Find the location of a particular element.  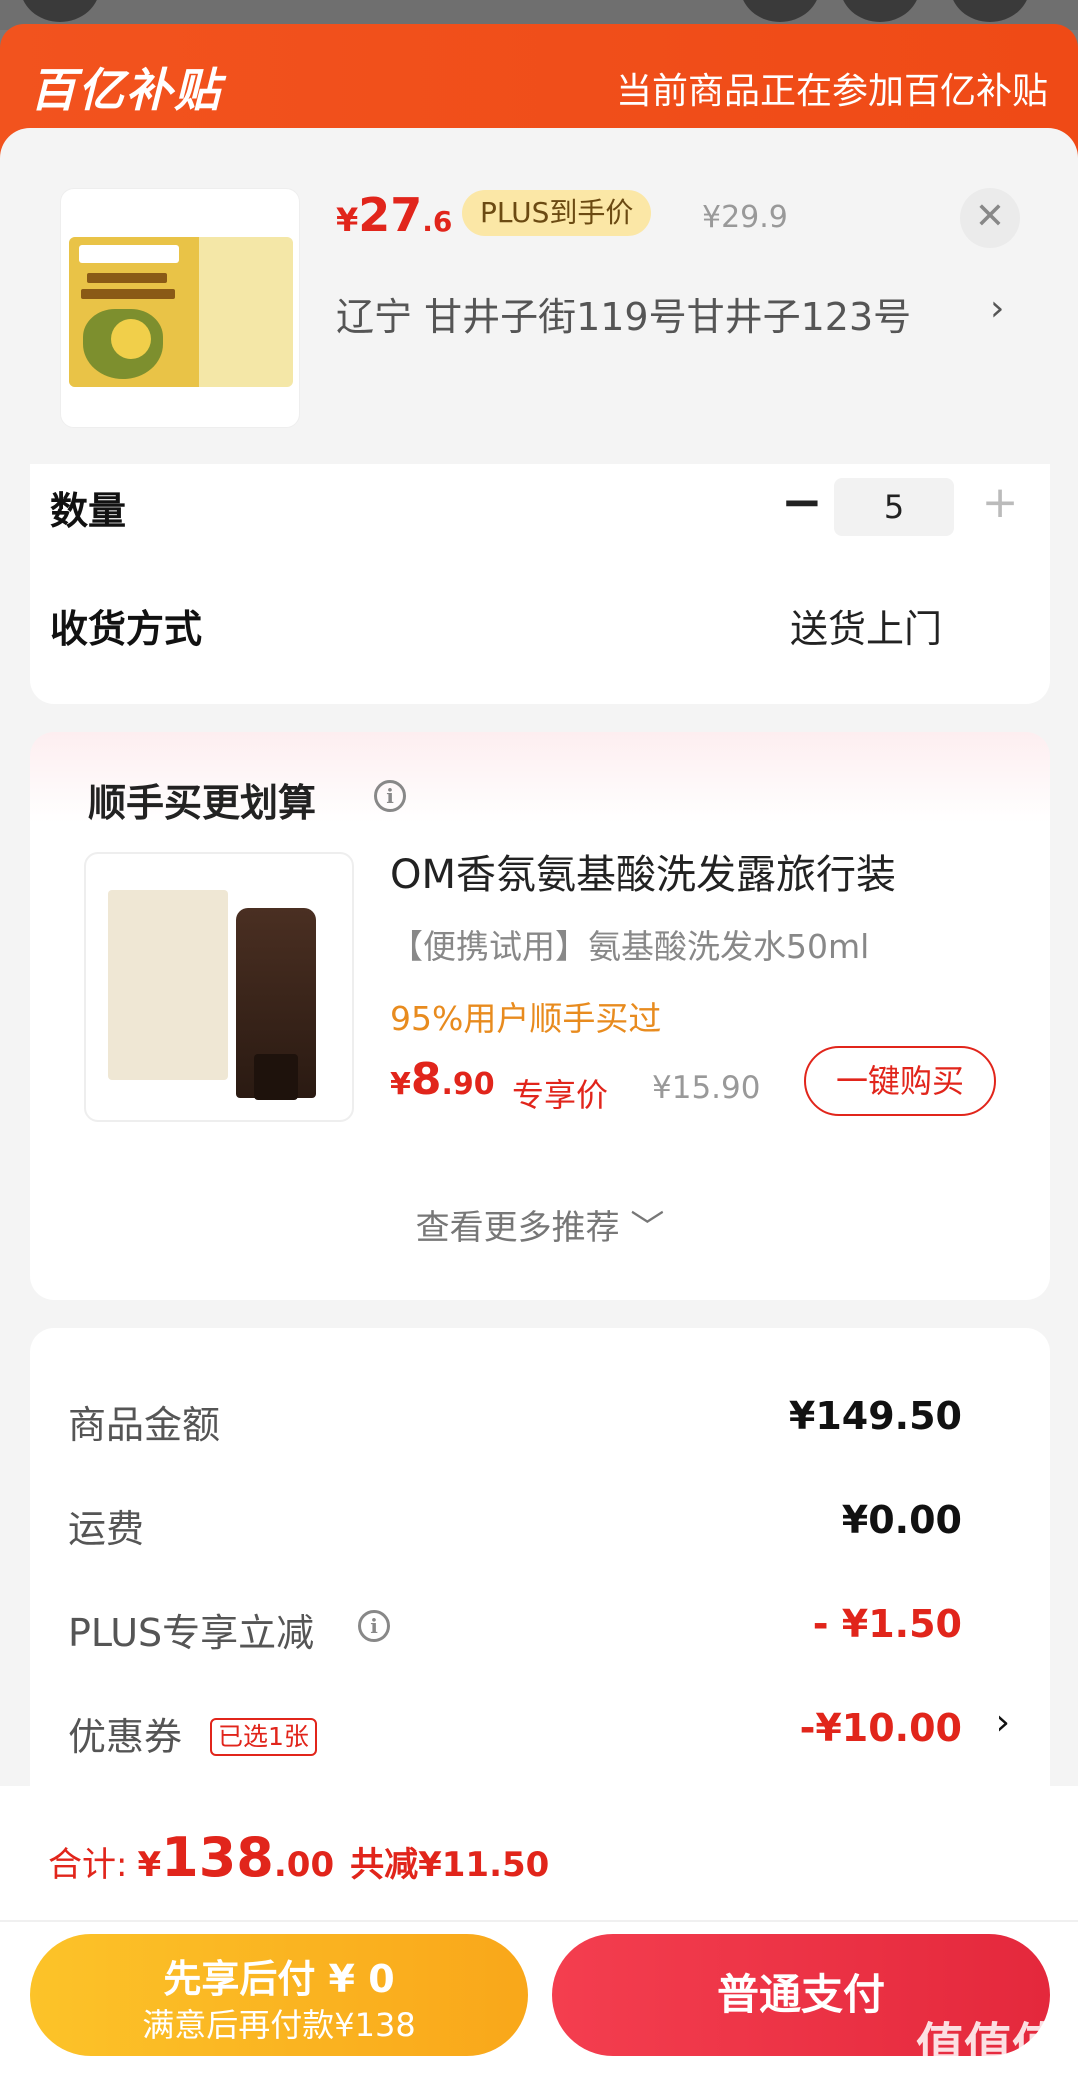

back-button-shadow is located at coordinates (60, 11).